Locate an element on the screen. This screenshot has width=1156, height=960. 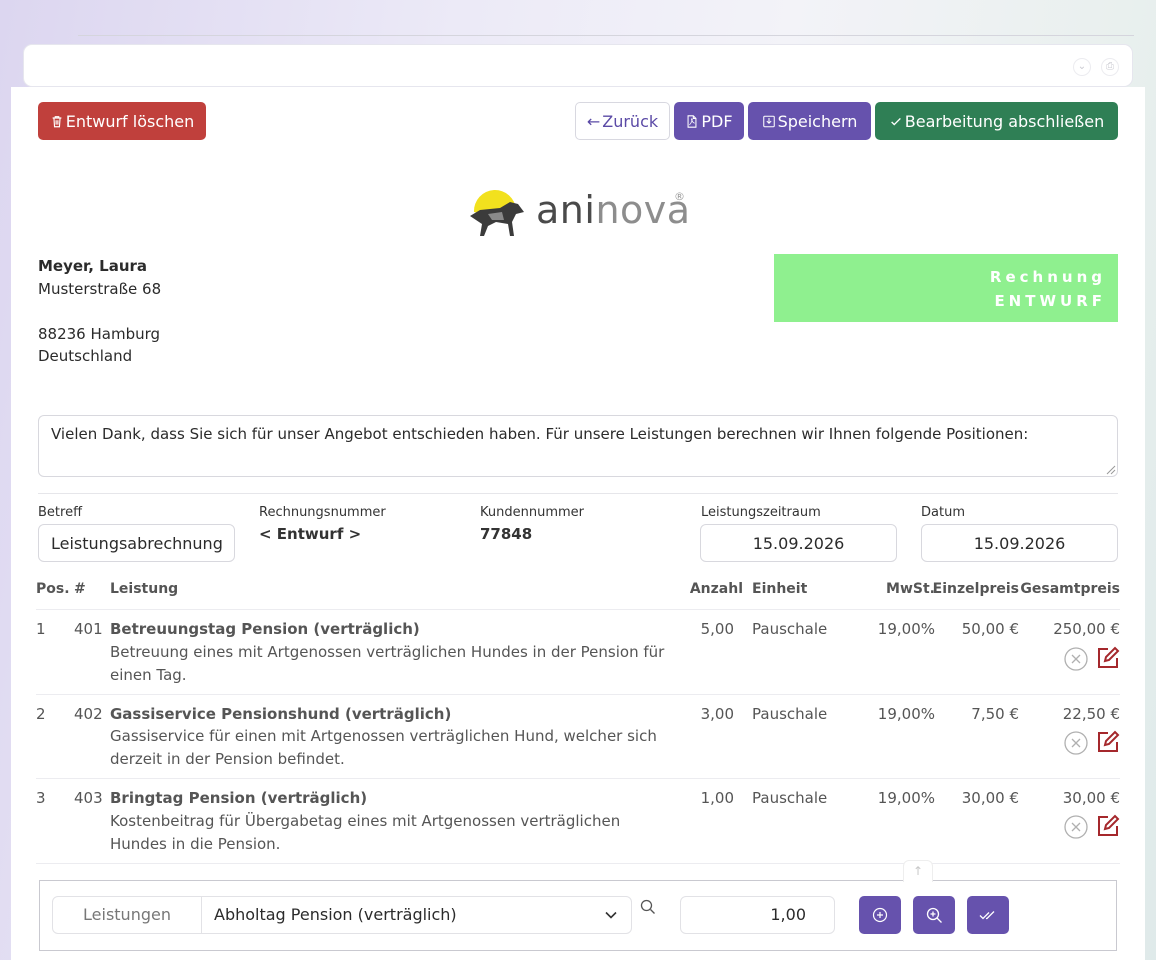
row-num: 402 is located at coordinates (88, 714).